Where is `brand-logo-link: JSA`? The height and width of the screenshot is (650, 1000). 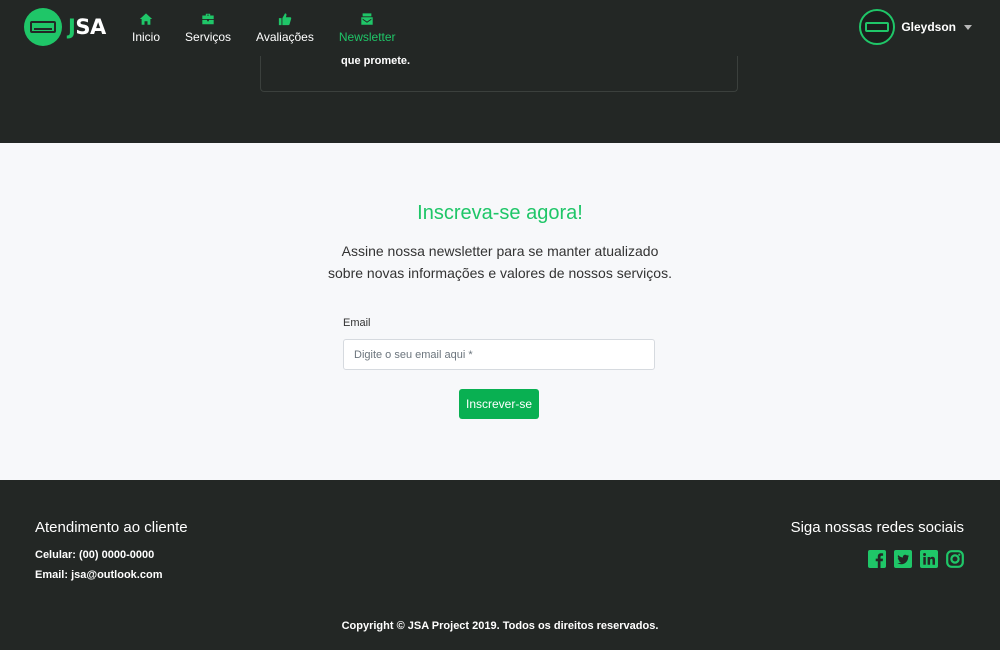 brand-logo-link: JSA is located at coordinates (65, 27).